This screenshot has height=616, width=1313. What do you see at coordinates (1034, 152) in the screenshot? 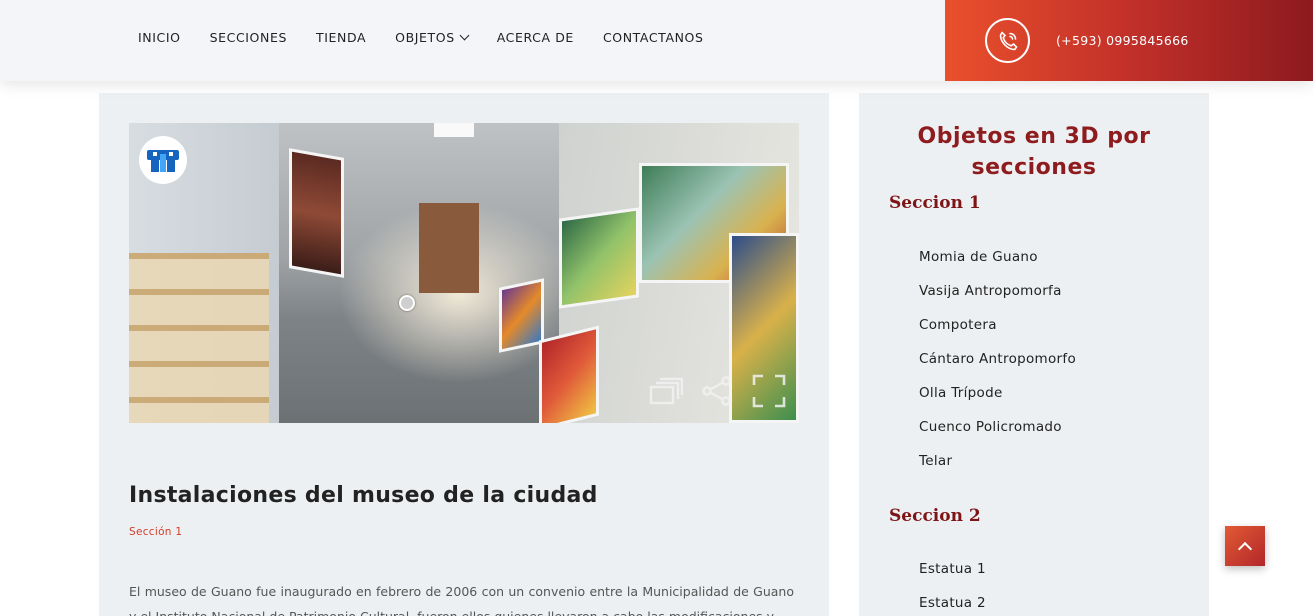
I see `sidebar-title: Objetos en 3D por secciones` at bounding box center [1034, 152].